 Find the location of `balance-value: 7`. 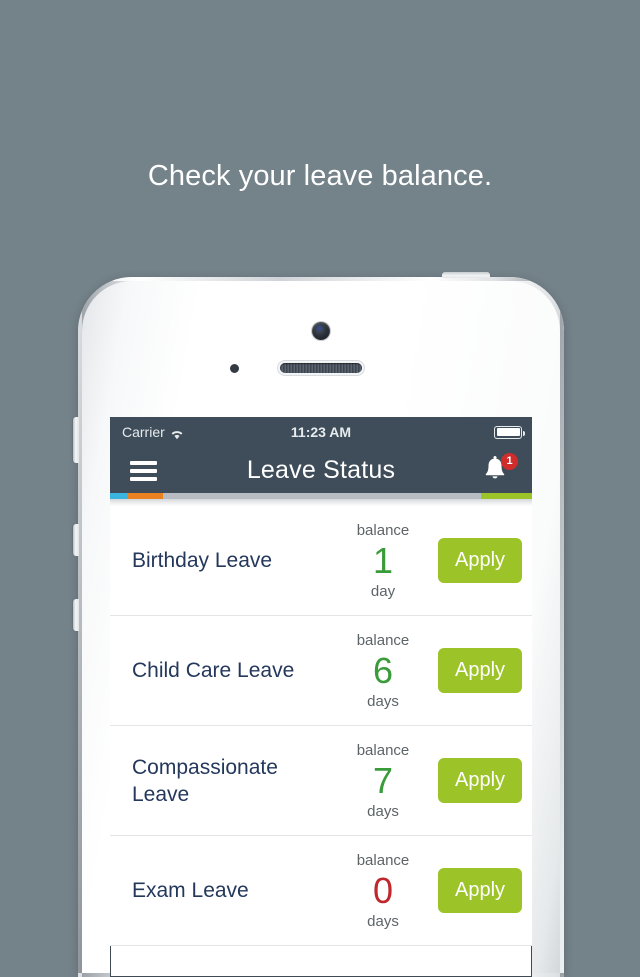

balance-value: 7 is located at coordinates (383, 780).